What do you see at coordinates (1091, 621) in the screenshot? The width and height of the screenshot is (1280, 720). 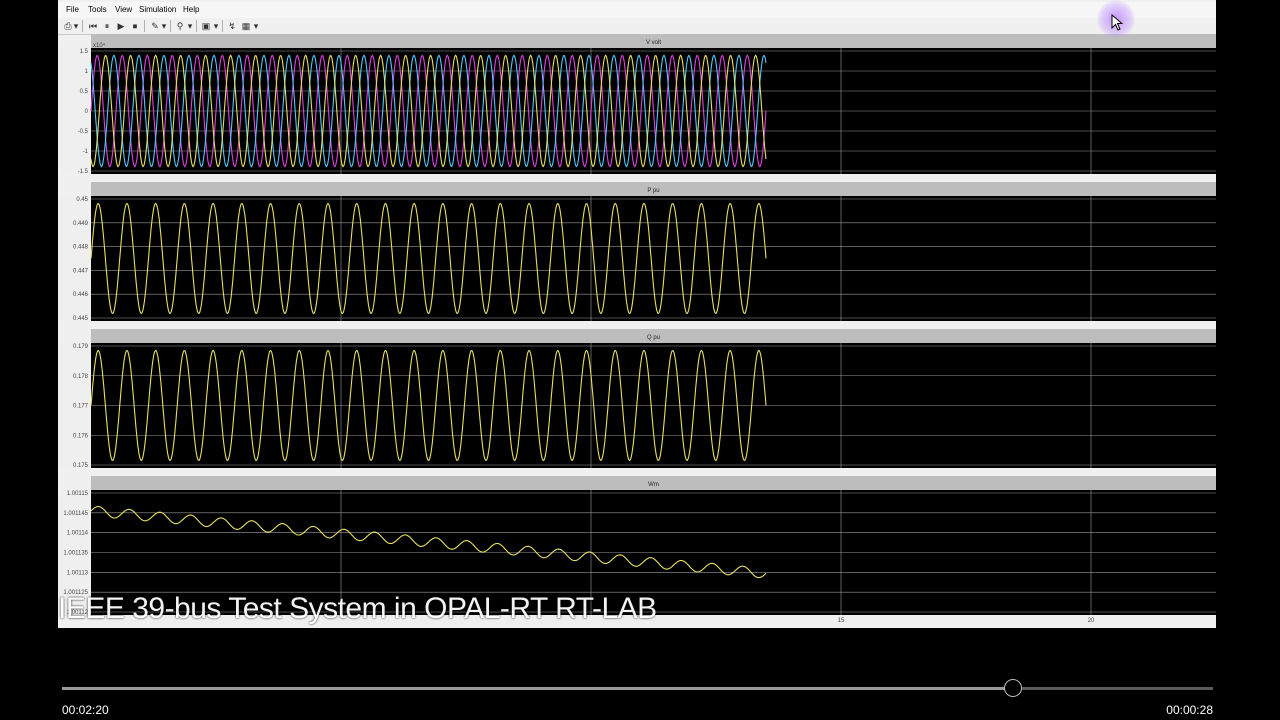 I see `x-tick-label: 20` at bounding box center [1091, 621].